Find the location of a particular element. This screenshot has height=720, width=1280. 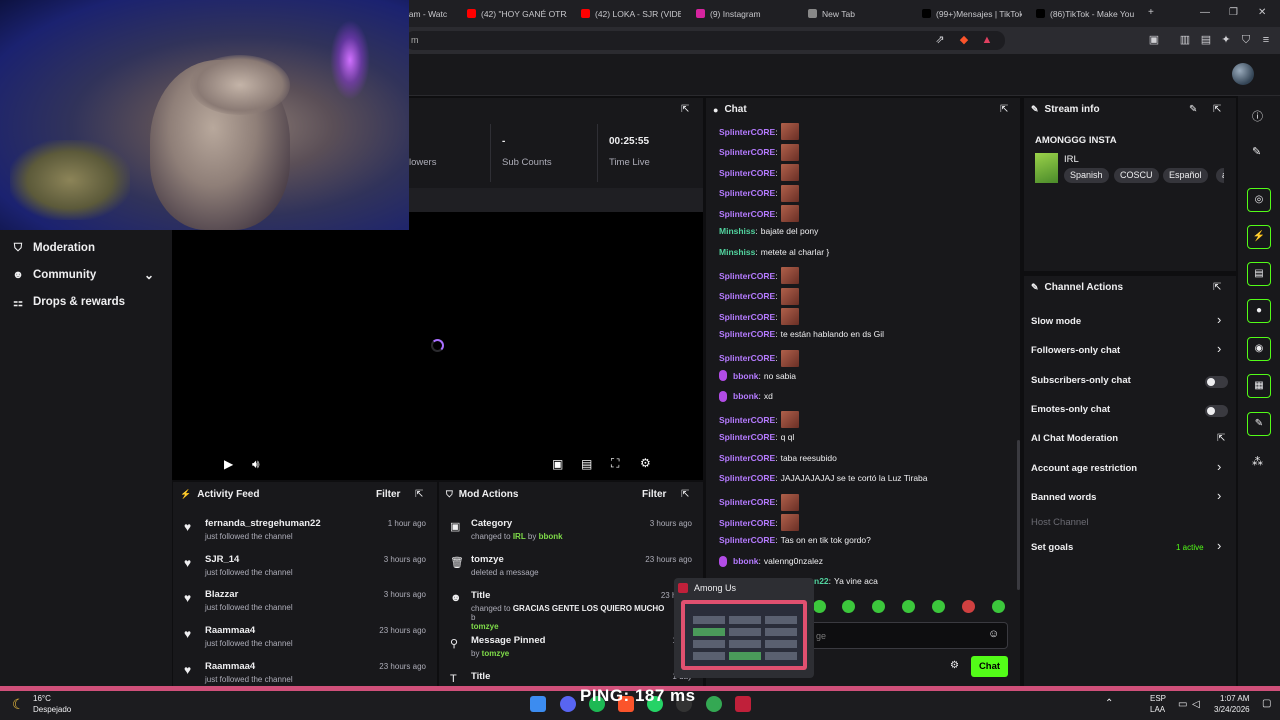

rail-layout-button: ▦ is located at coordinates (1259, 386).